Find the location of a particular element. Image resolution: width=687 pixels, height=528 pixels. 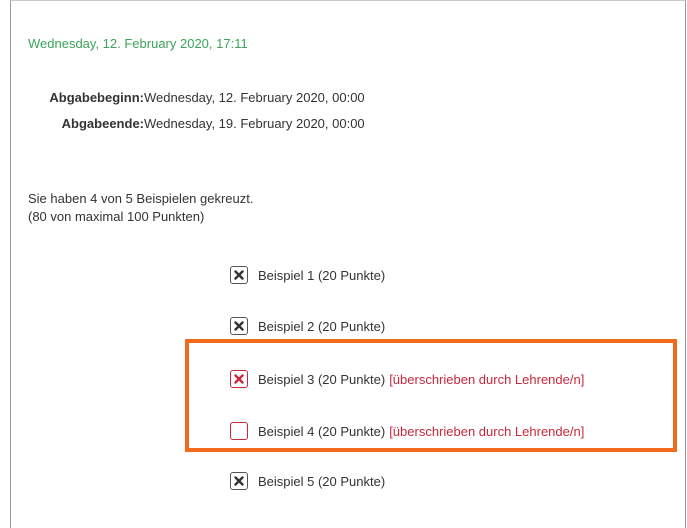

example-item-1: Beispiel 1 (20 Punkte) is located at coordinates (307, 275).